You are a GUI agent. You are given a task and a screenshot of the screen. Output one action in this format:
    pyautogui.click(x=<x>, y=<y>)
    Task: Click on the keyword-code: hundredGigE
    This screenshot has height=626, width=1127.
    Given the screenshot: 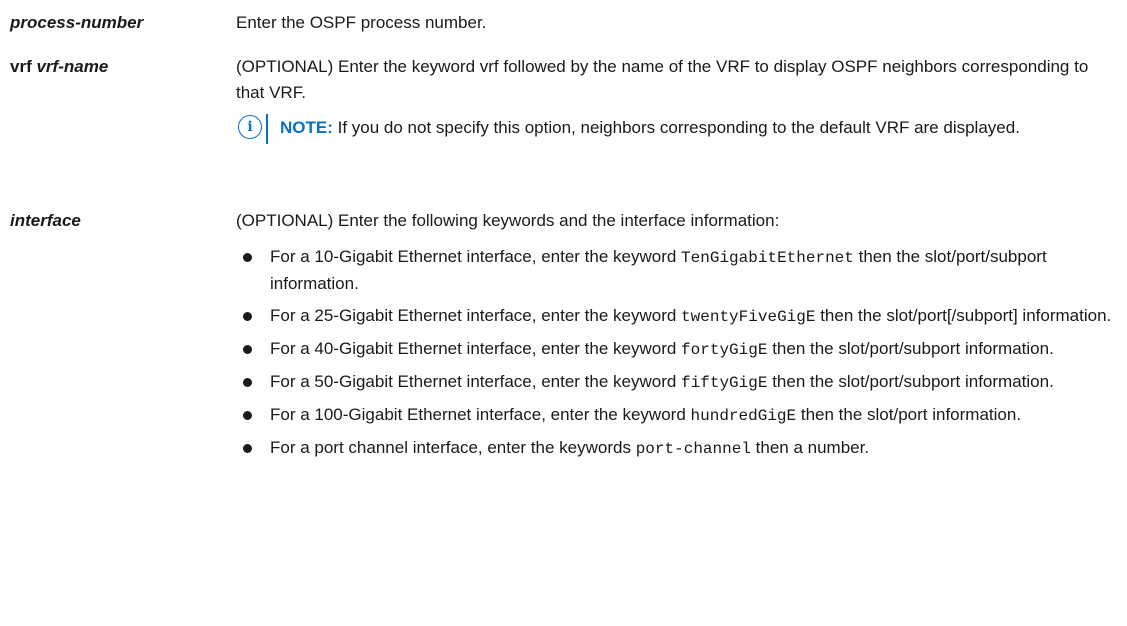 What is the action you would take?
    pyautogui.click(x=743, y=416)
    